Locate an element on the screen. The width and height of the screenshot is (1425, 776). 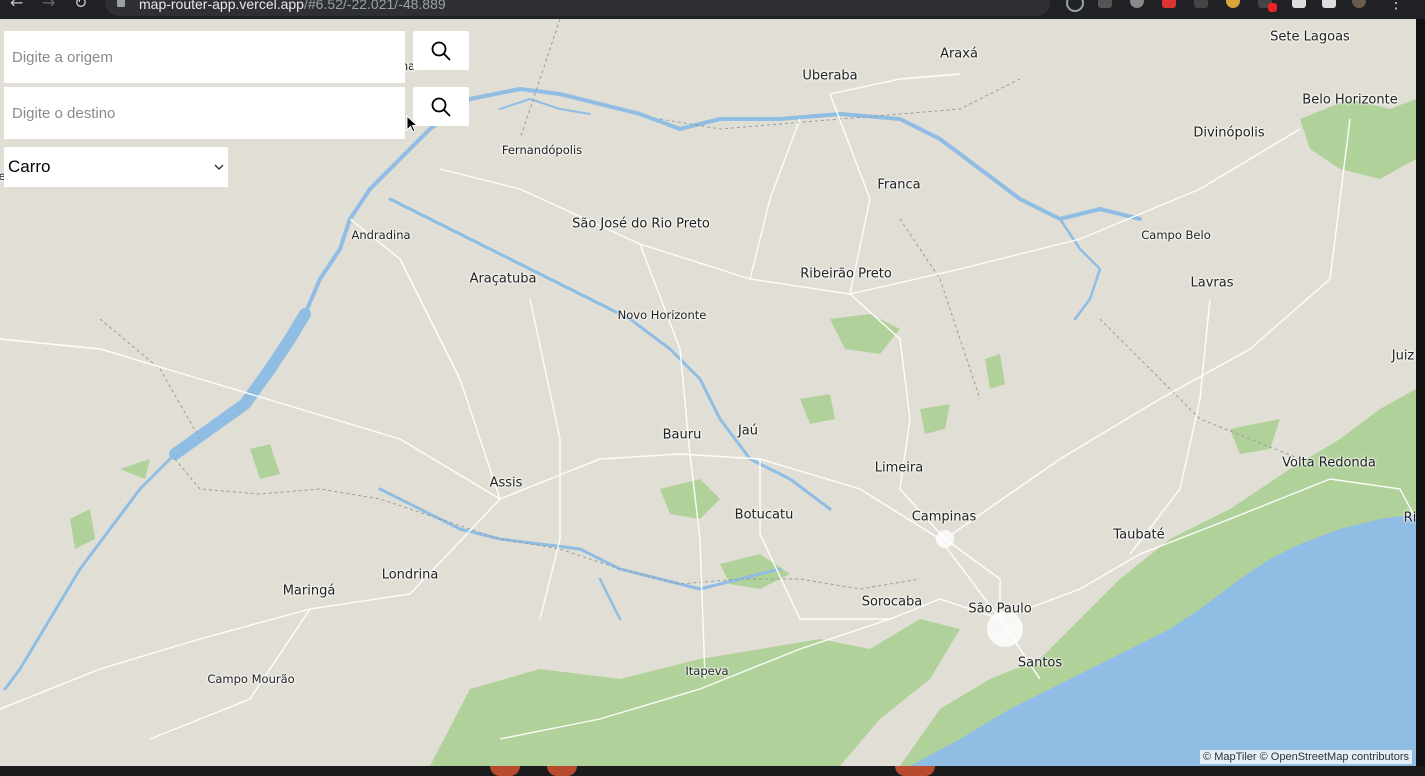
city-label: Itapeva is located at coordinates (707, 671).